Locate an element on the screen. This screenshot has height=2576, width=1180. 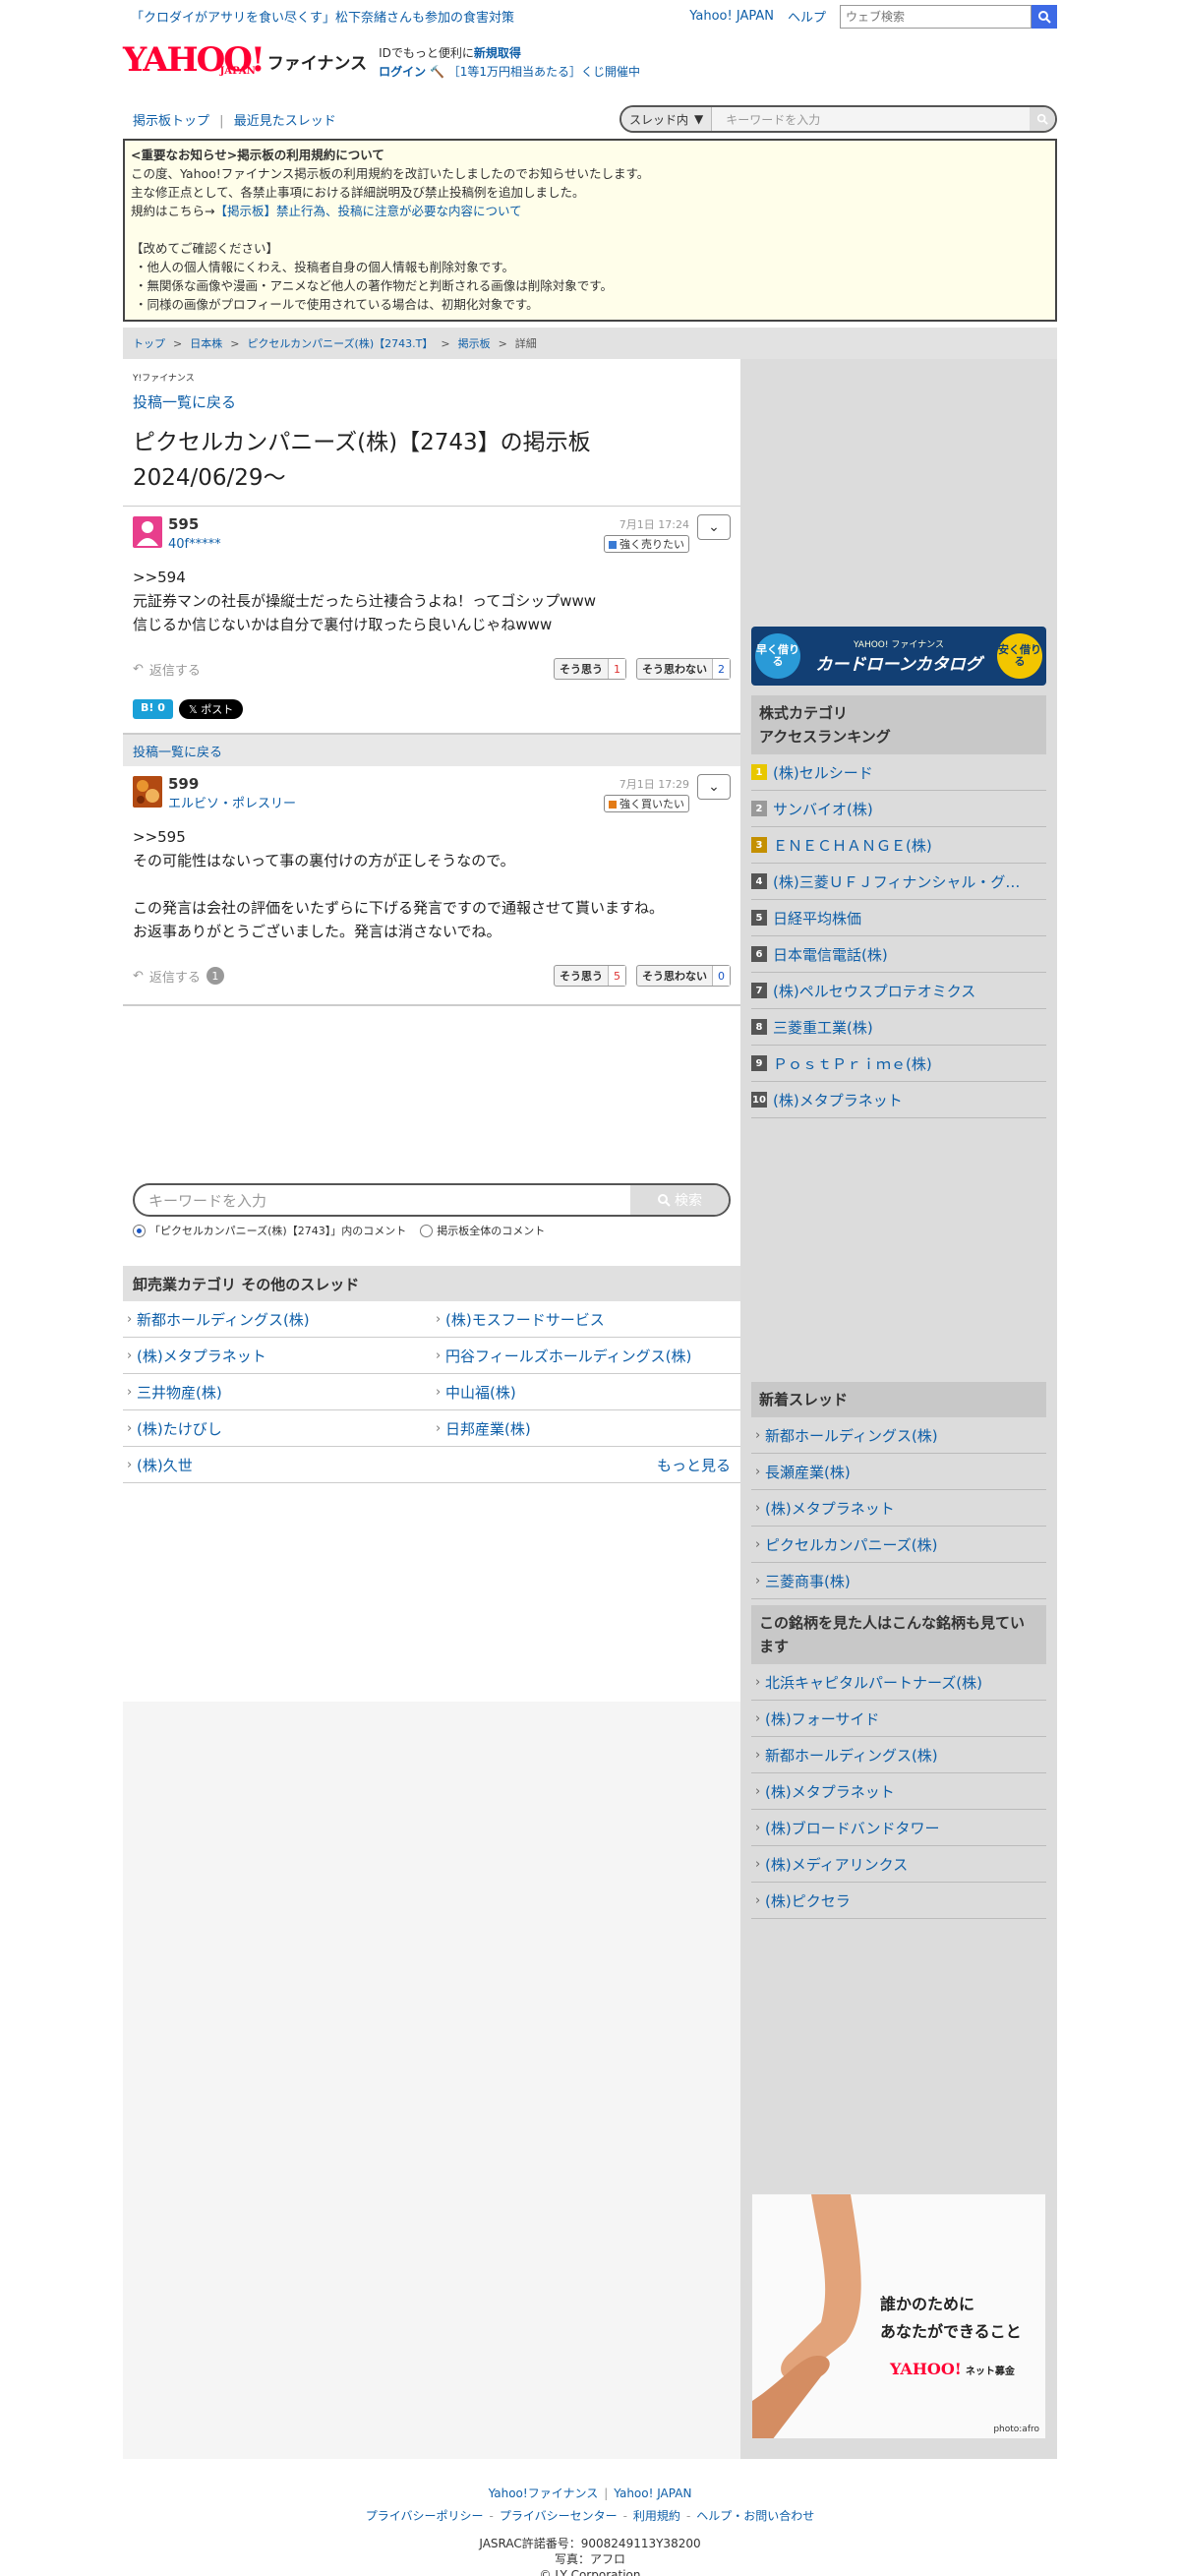
rank-number-badge: 8 is located at coordinates (759, 1027).